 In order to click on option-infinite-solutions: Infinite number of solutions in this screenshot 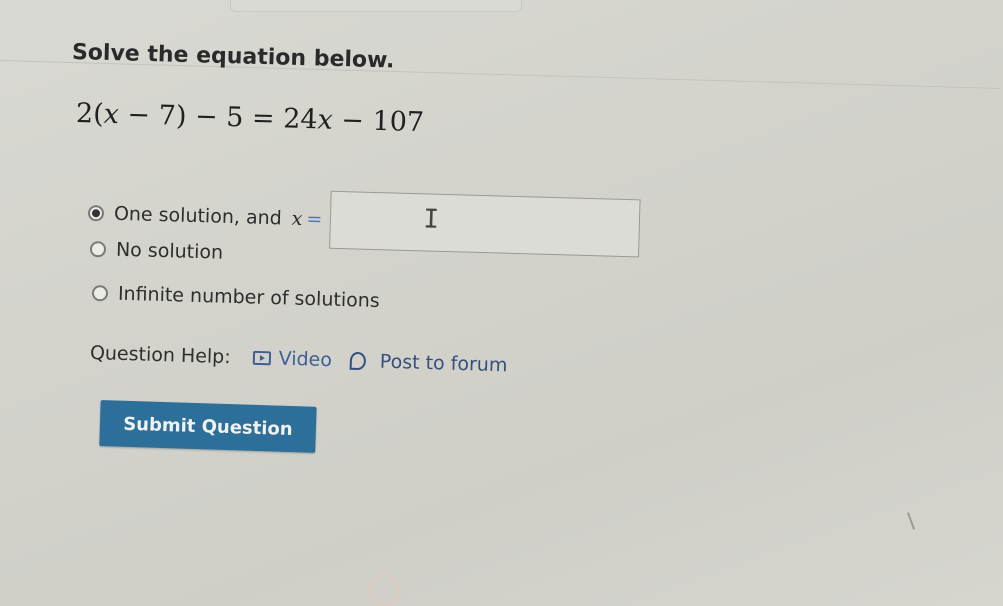, I will do `click(236, 297)`.